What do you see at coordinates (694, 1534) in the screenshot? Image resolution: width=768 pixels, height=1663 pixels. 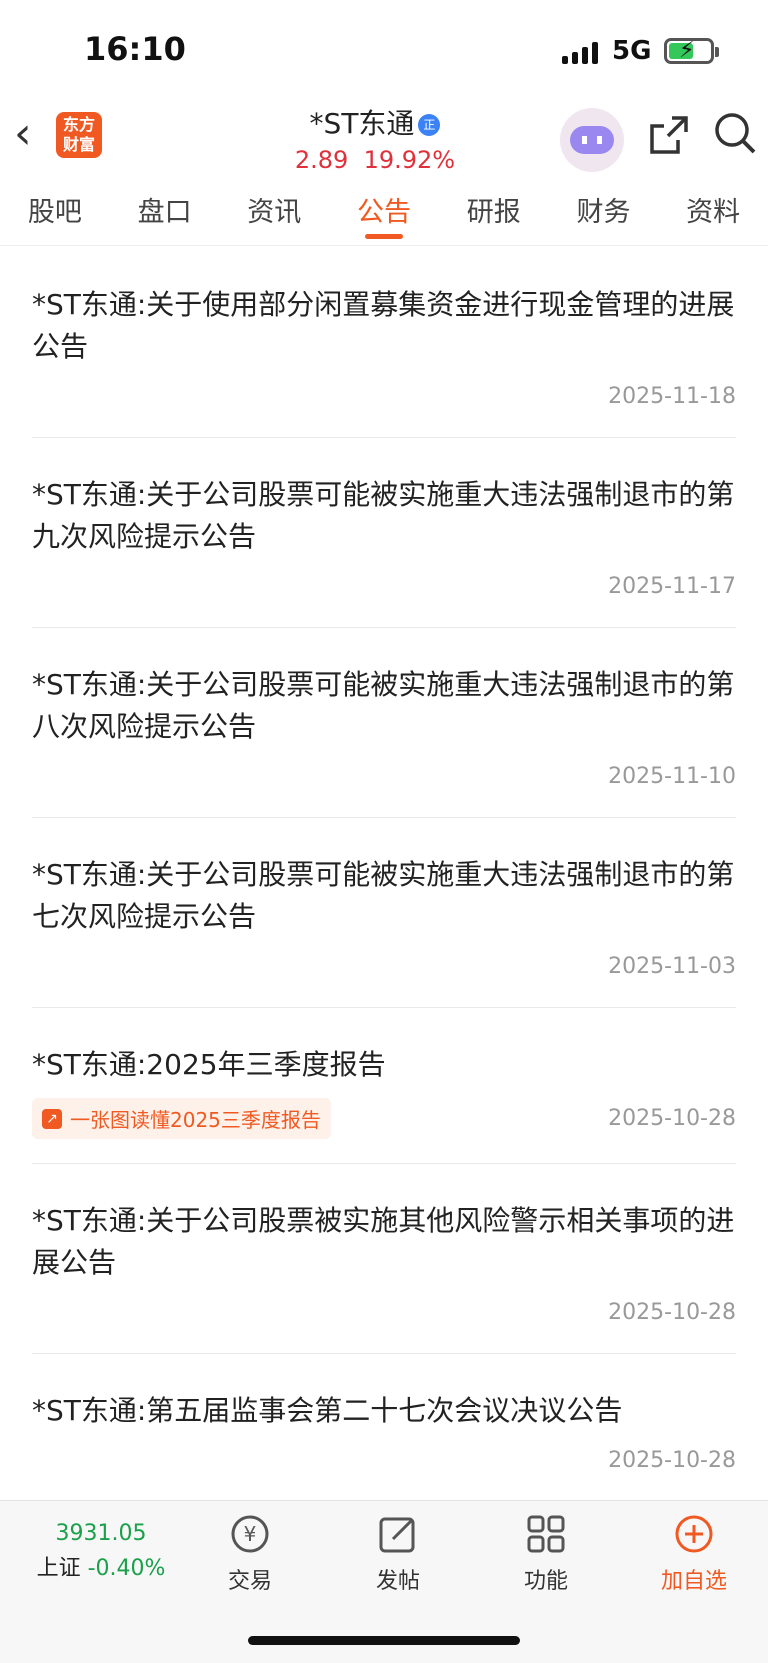 I see `plus-circle-icon` at bounding box center [694, 1534].